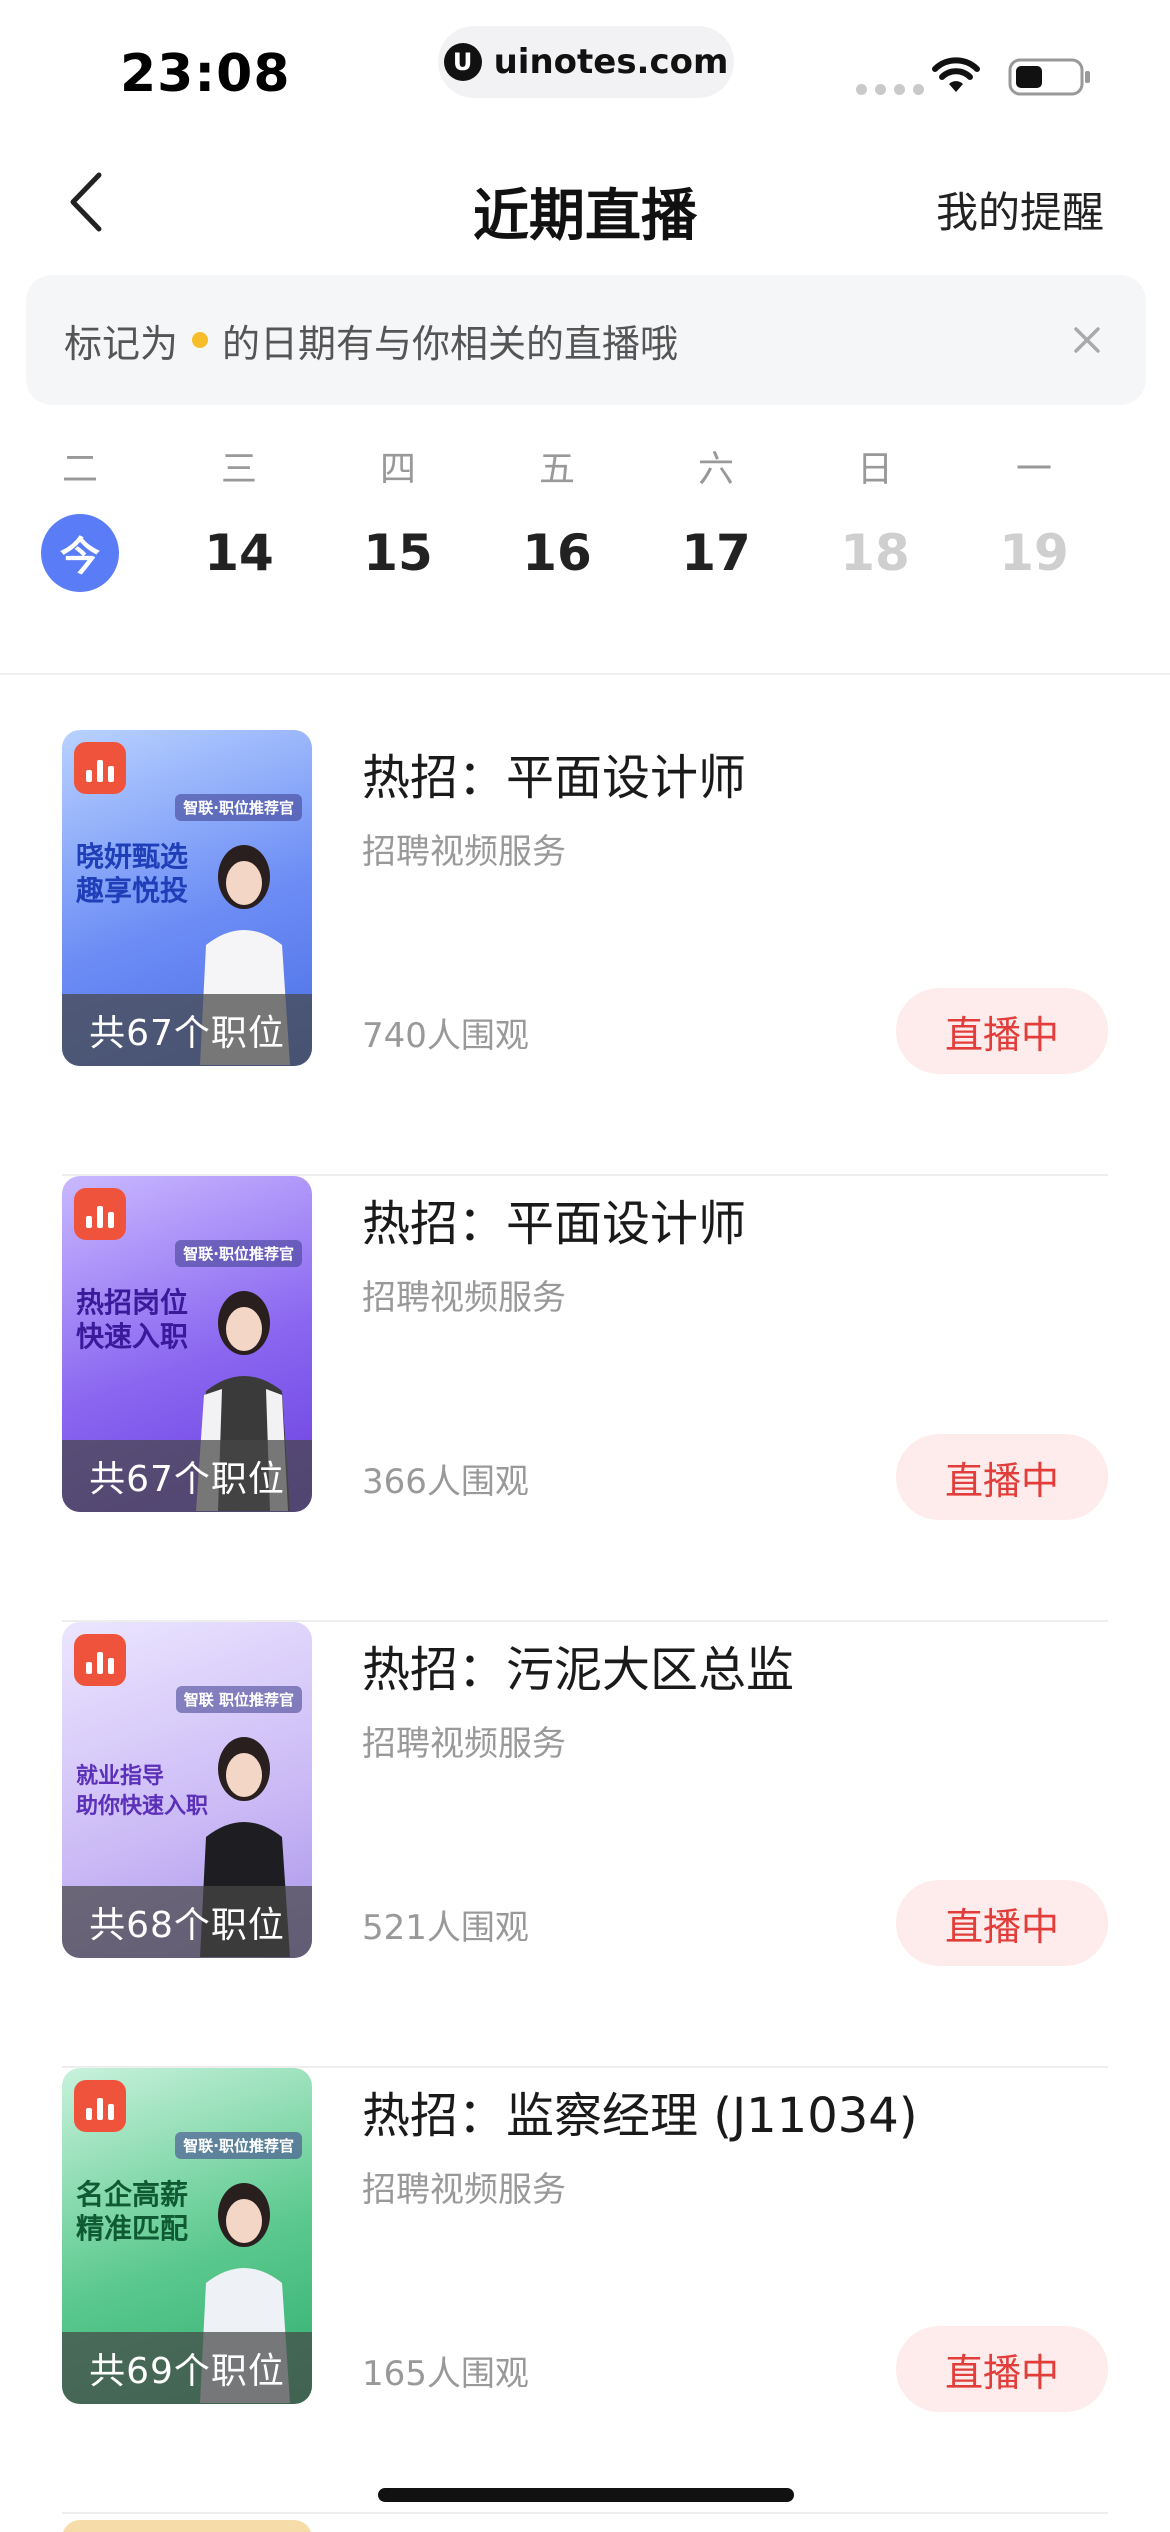  What do you see at coordinates (187, 1922) in the screenshot?
I see `job-count-label: 共68个职位` at bounding box center [187, 1922].